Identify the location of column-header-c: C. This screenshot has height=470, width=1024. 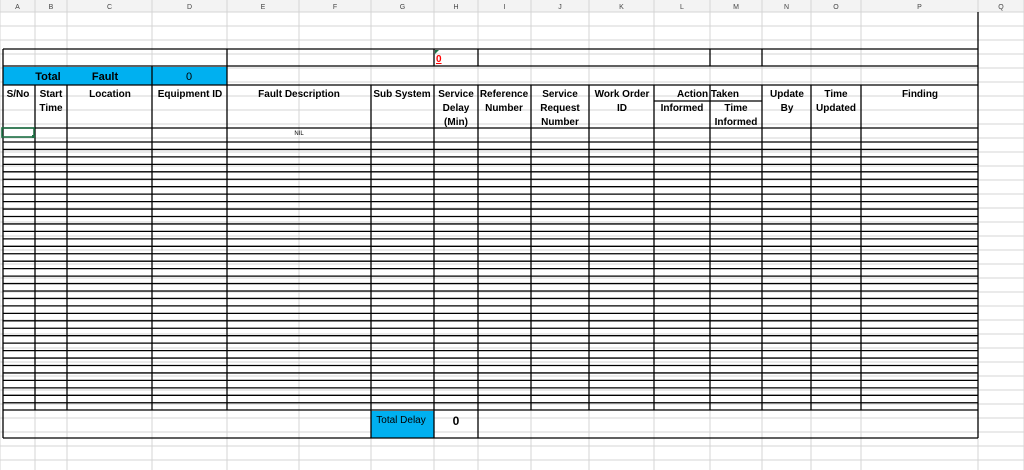
(109, 7).